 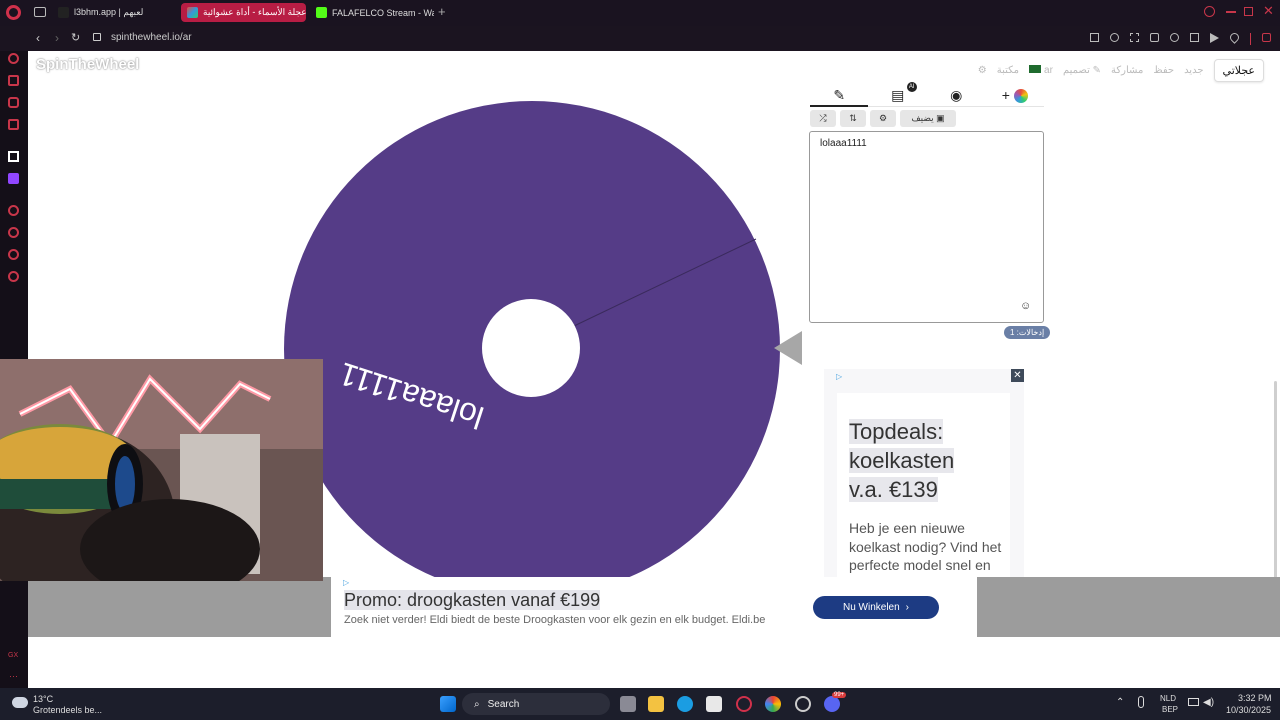 What do you see at coordinates (1266, 37) in the screenshot?
I see `profile-icon` at bounding box center [1266, 37].